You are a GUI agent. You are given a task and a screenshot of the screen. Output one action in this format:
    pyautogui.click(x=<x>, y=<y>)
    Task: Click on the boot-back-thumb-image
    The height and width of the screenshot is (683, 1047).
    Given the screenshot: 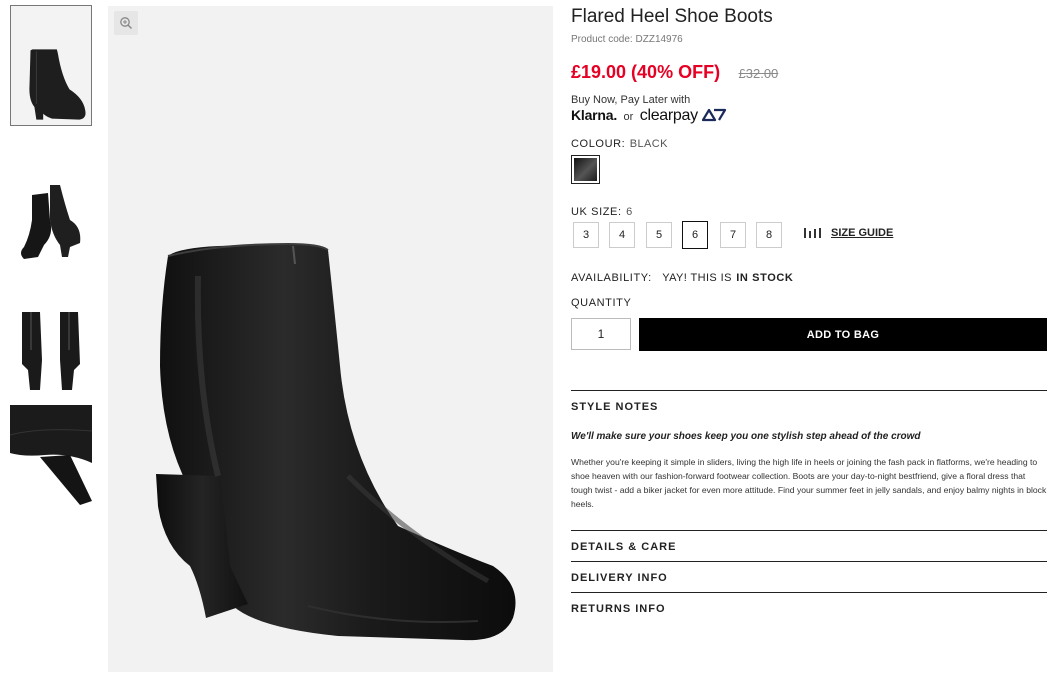 What is the action you would take?
    pyautogui.click(x=51, y=351)
    